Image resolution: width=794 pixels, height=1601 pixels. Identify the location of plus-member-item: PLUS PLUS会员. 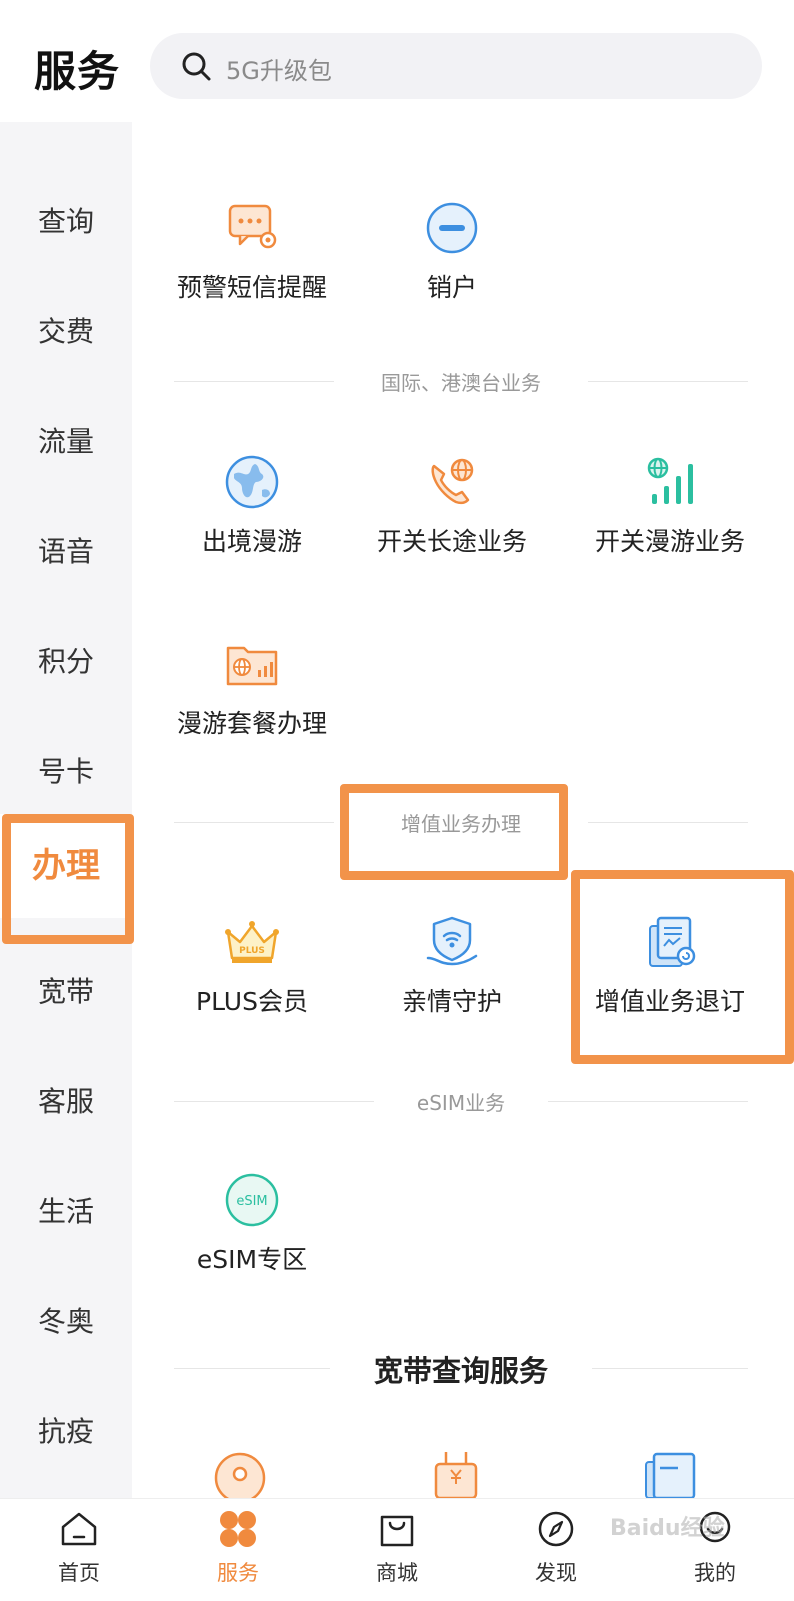
(252, 965).